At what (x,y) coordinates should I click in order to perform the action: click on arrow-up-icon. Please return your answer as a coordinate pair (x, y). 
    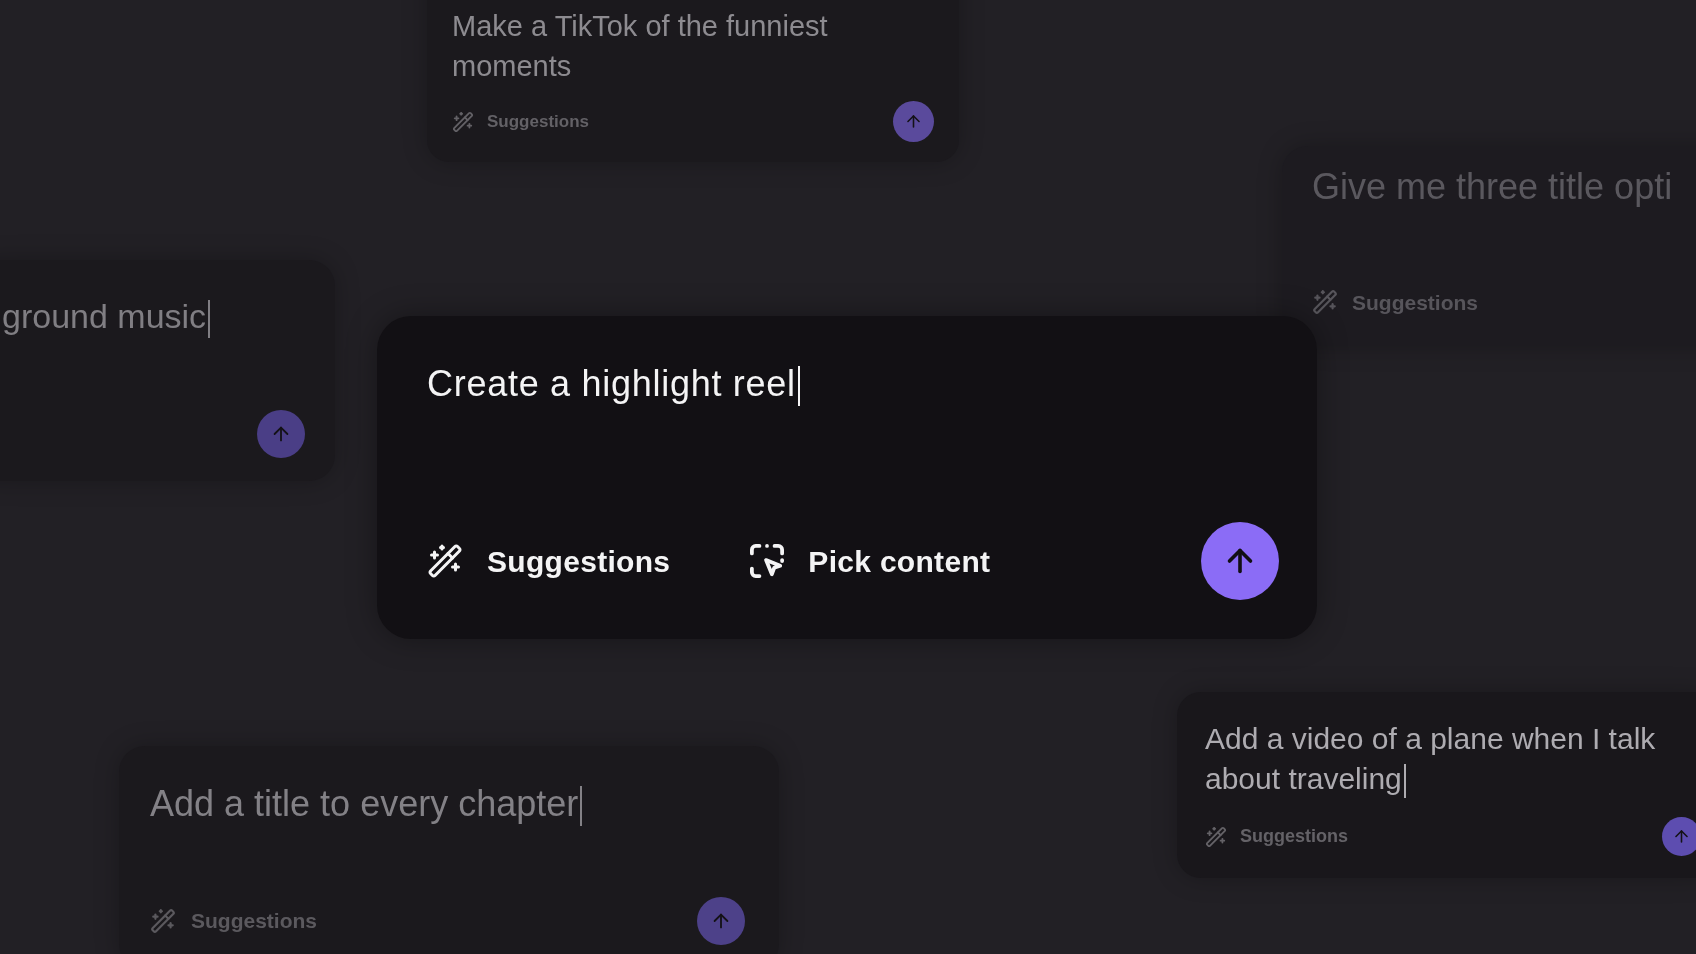
    Looking at the image, I should click on (913, 121).